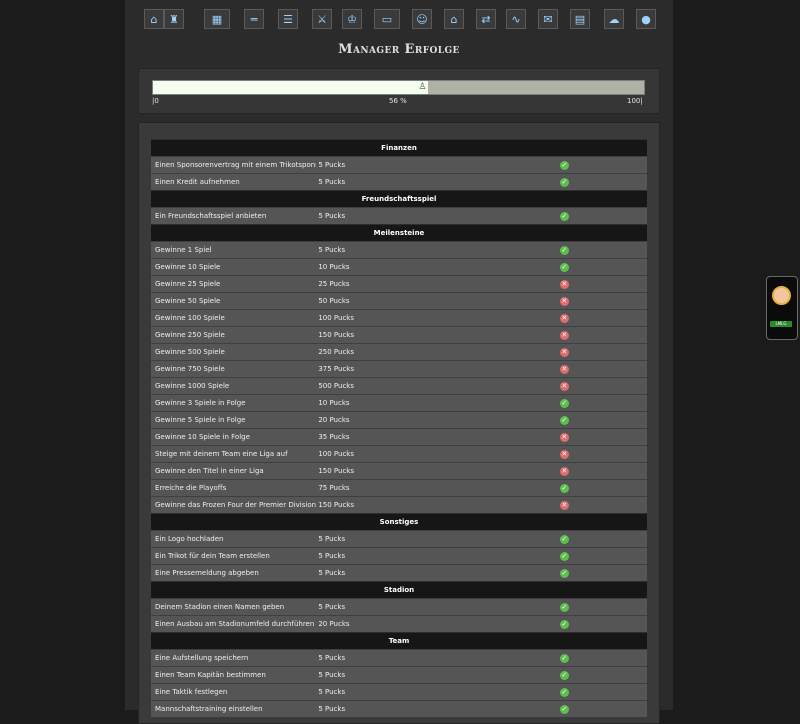  What do you see at coordinates (399, 284) in the screenshot?
I see `achievement-row: Gewinne 25 Spiele 25 Pucks ✕` at bounding box center [399, 284].